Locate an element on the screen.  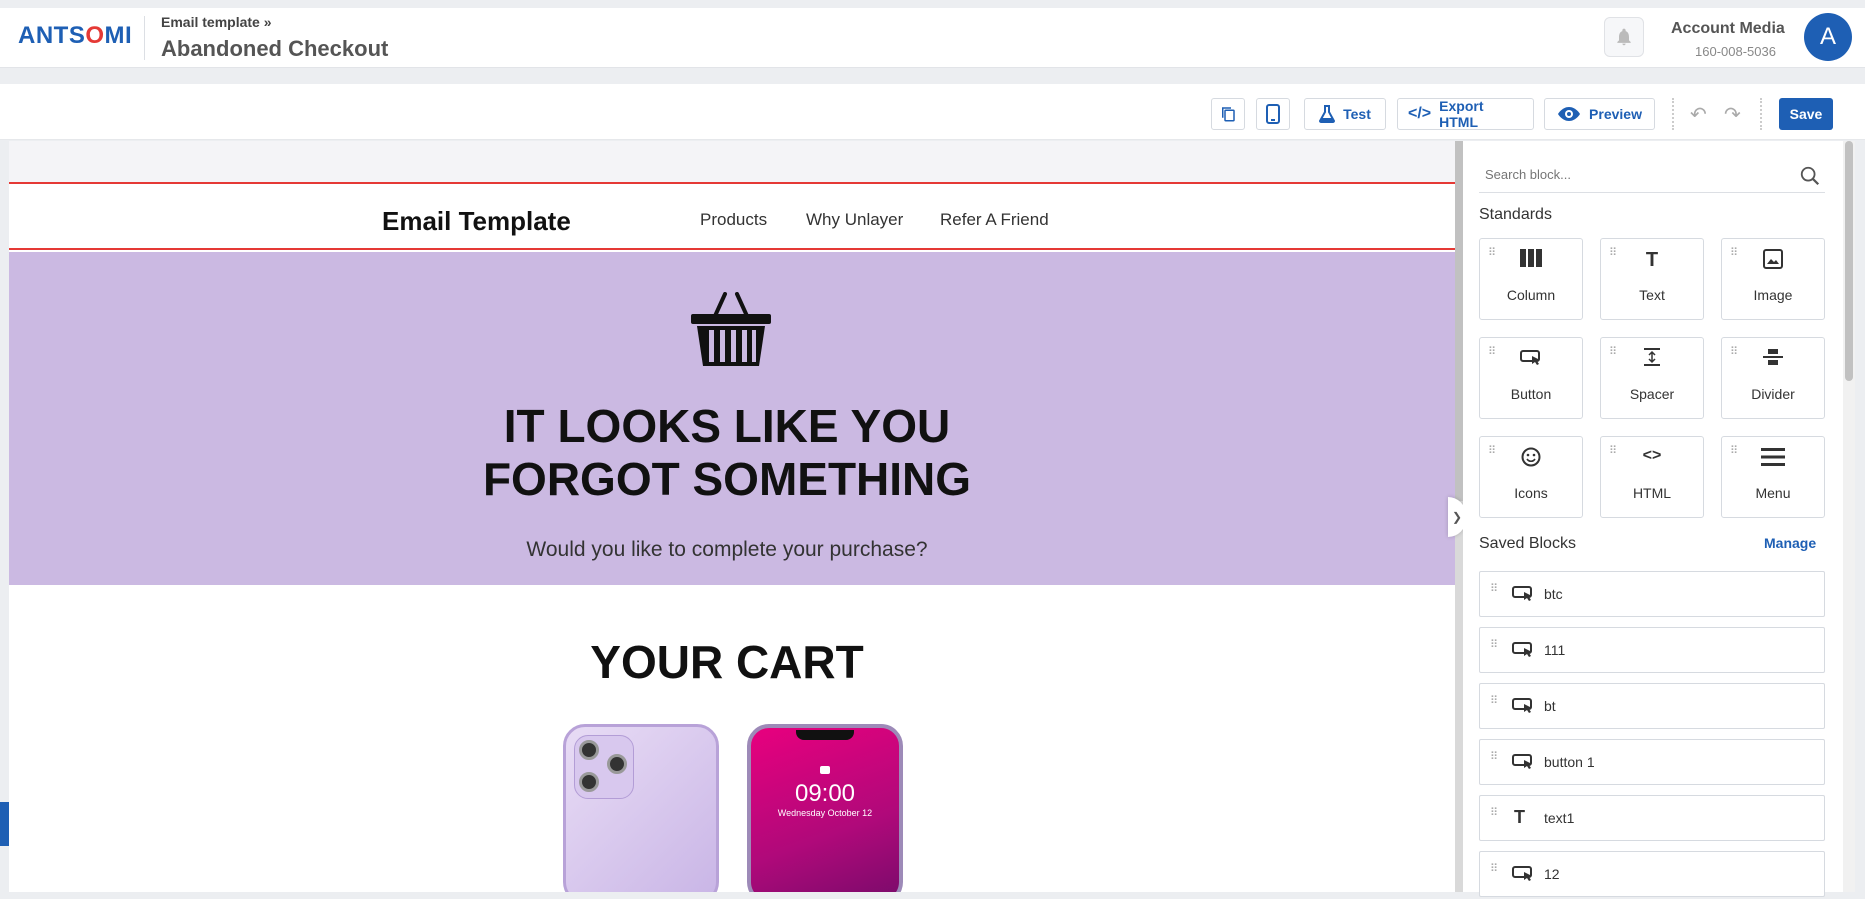
menu-icon is located at coordinates (1773, 457).